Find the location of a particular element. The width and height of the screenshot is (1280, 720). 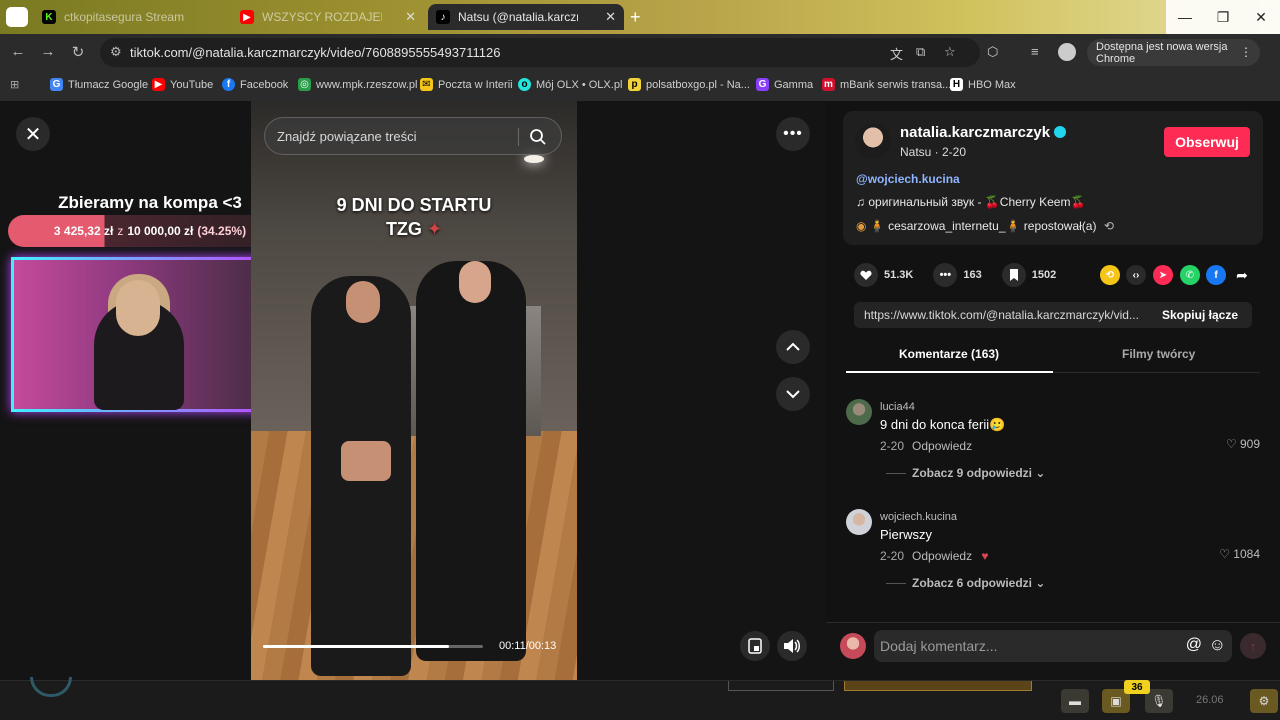

repost-icon: ⟲ is located at coordinates (1108, 226).